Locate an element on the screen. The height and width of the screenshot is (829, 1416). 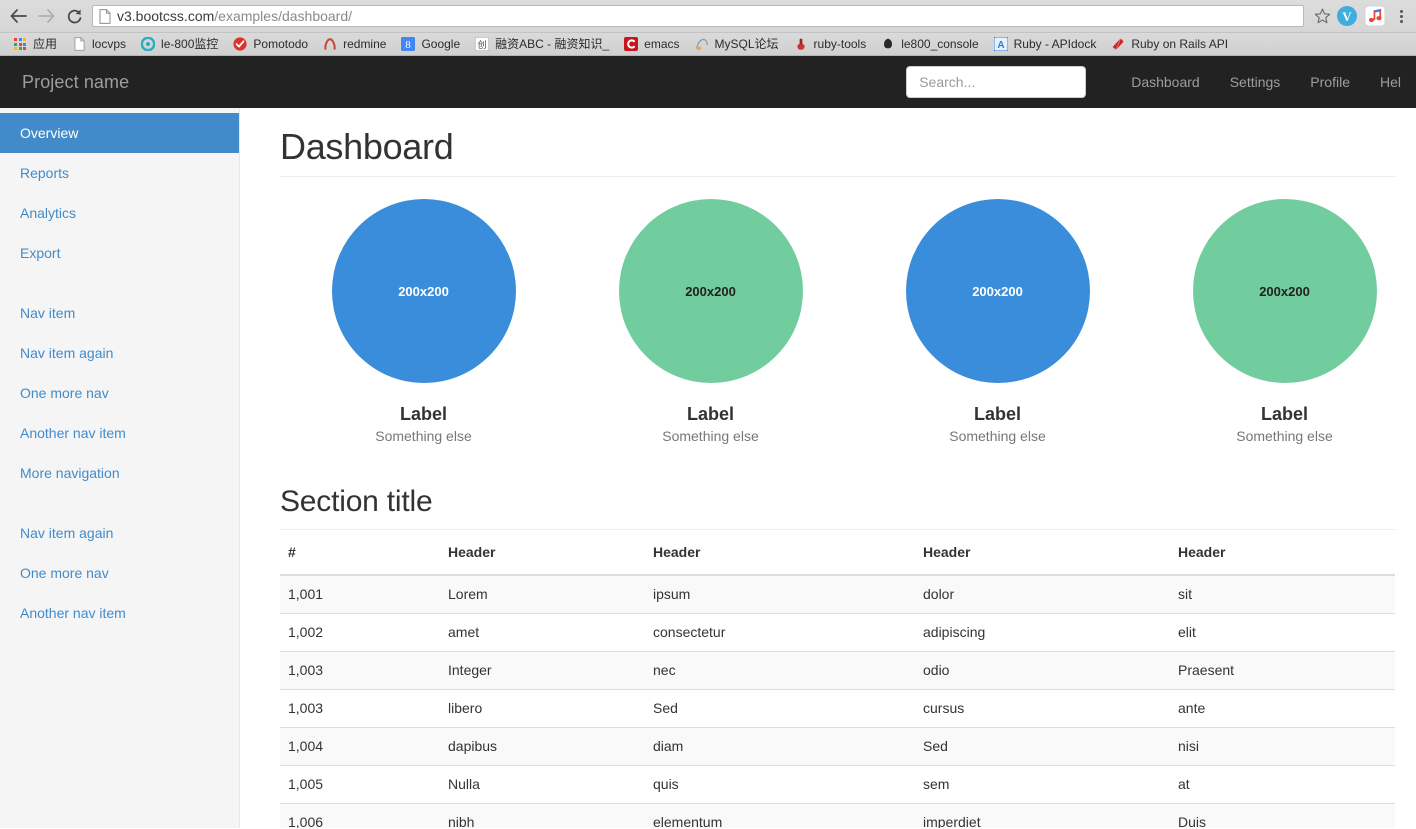
bookmark-item: redmine is located at coordinates (354, 44).